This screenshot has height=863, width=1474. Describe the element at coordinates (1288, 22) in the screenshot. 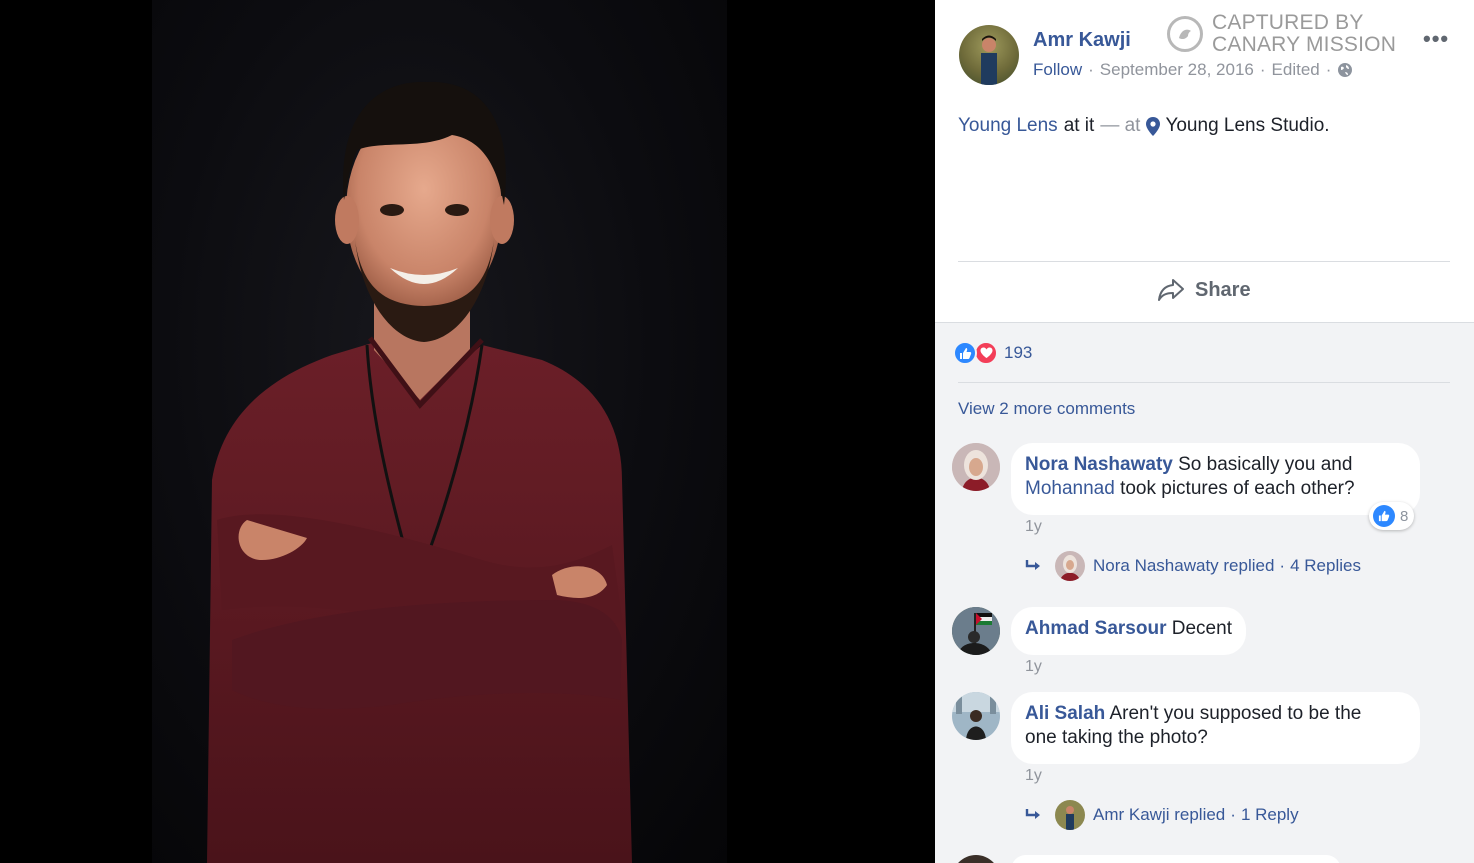

I see `watermark-line-1: CAPTURED BY` at that location.